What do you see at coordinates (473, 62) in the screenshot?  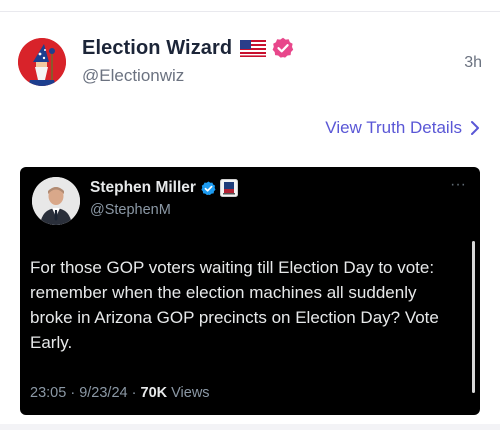 I see `timestamp: 3h` at bounding box center [473, 62].